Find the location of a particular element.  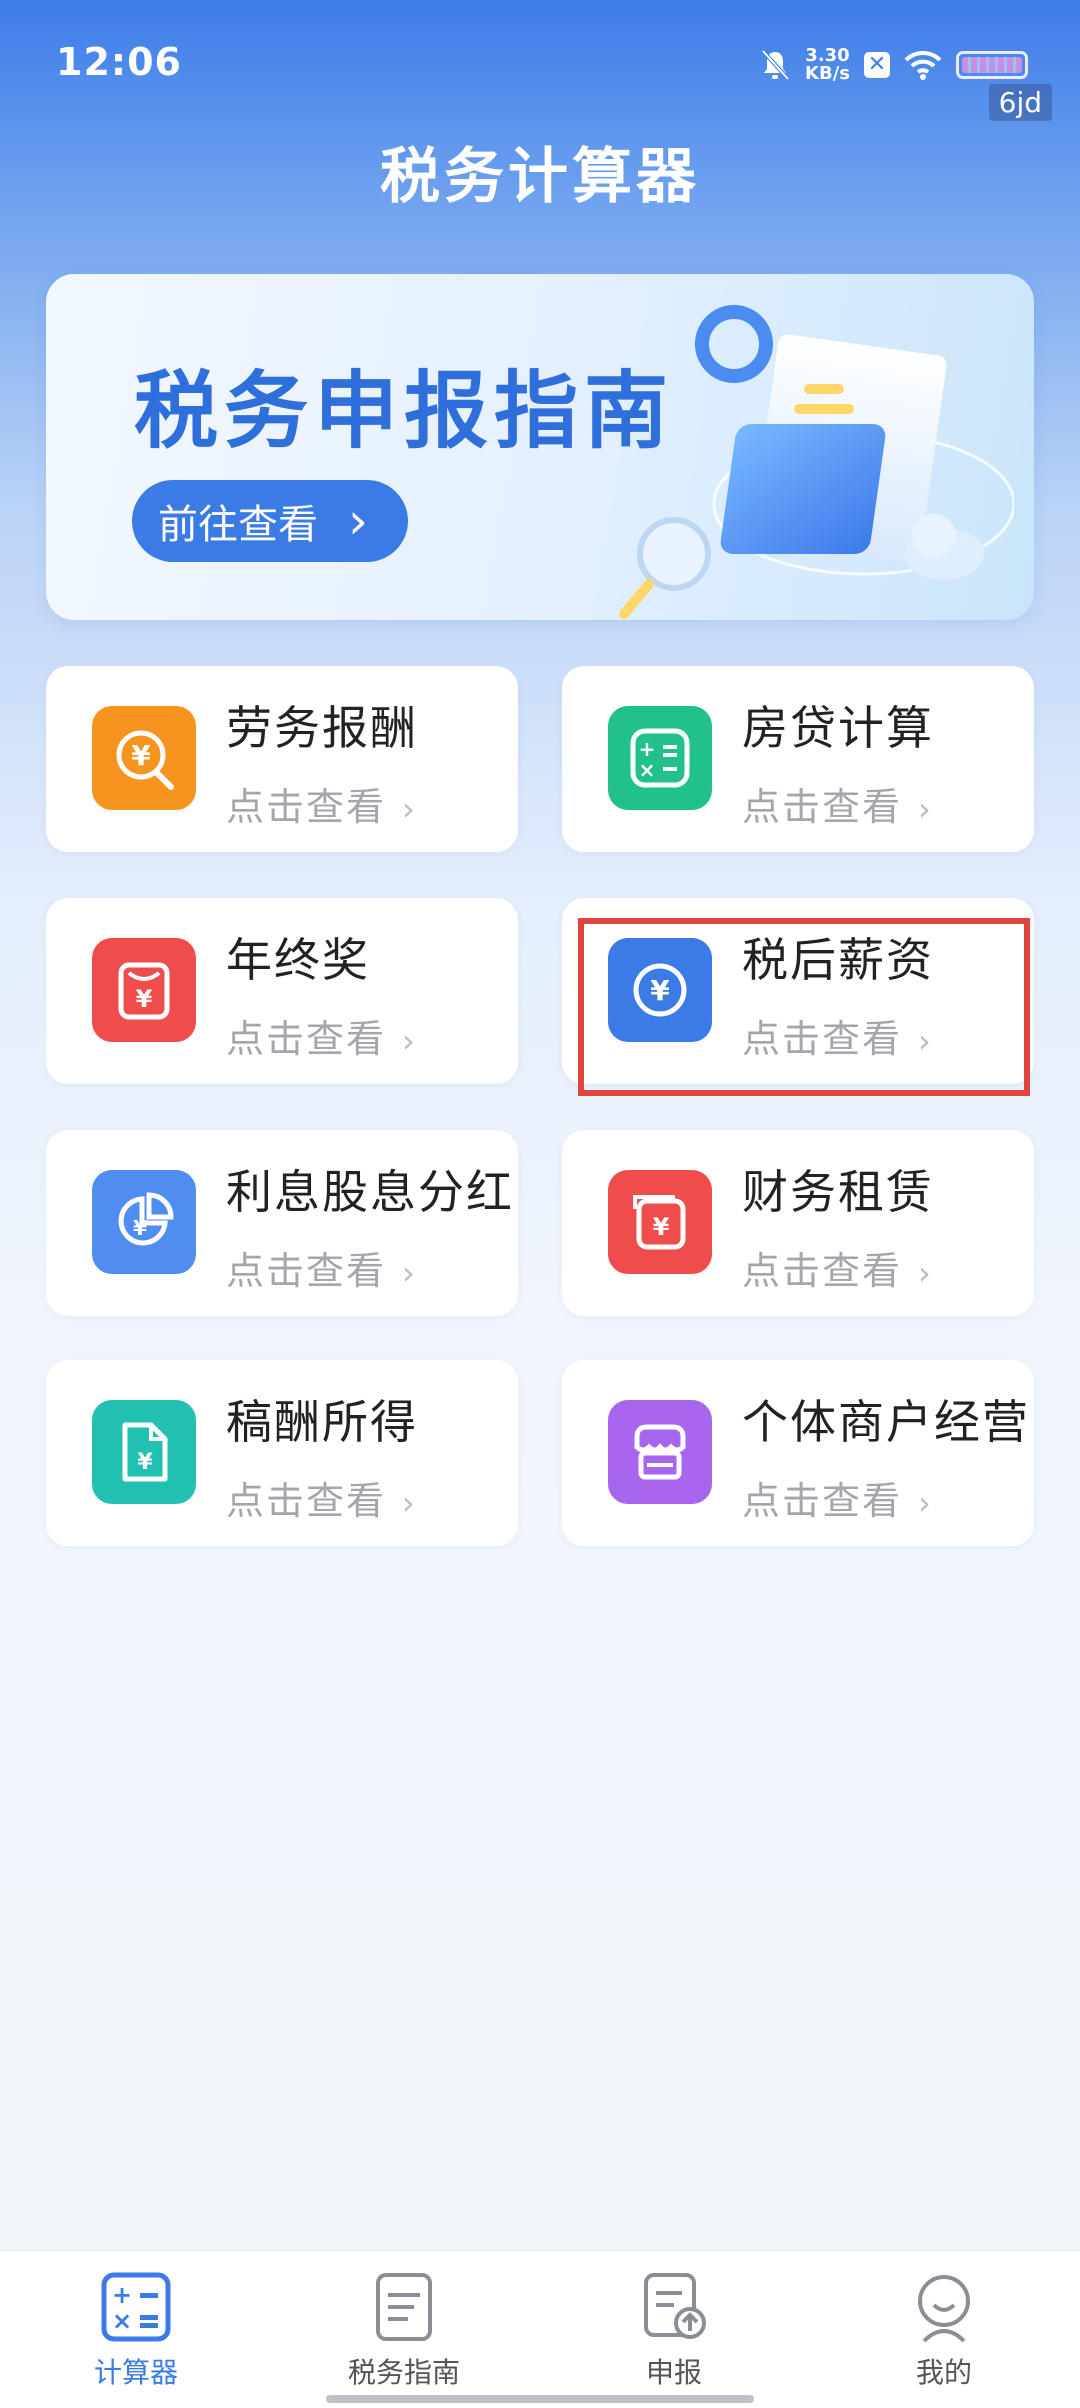

tab-declare: 申报 is located at coordinates (674, 2334).